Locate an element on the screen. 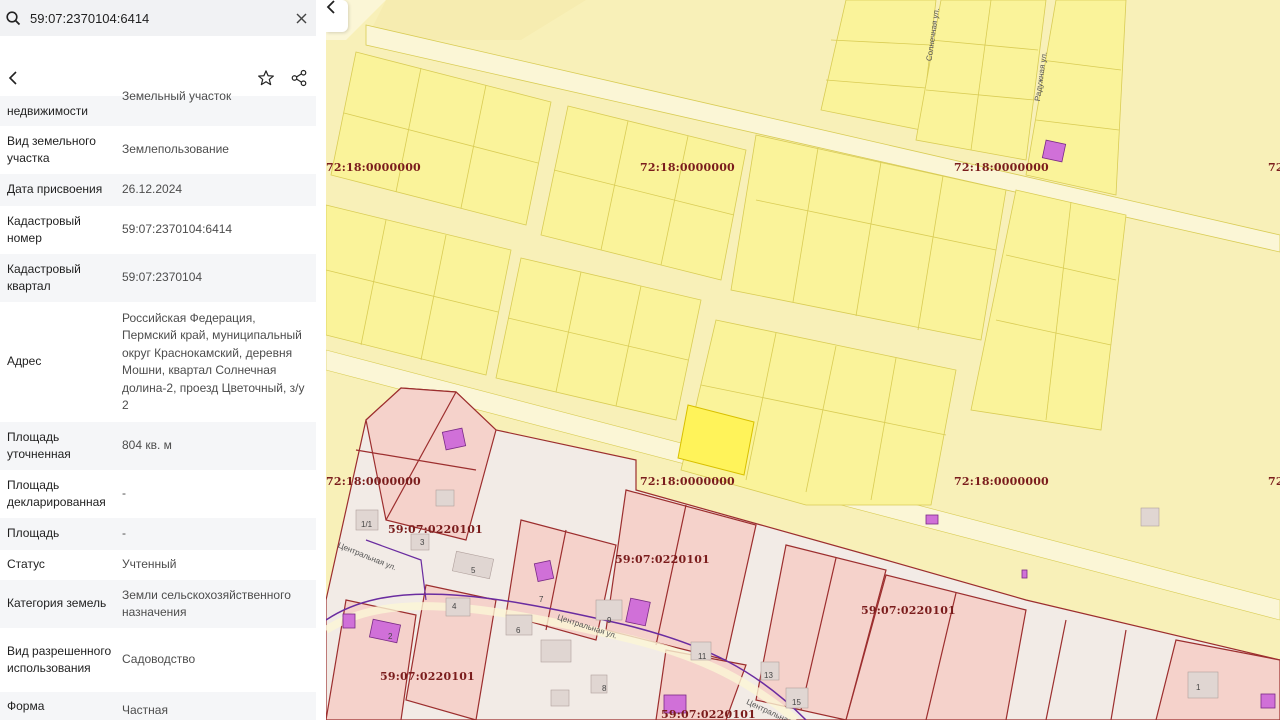  property-value: Земельный участок is located at coordinates (177, 96).